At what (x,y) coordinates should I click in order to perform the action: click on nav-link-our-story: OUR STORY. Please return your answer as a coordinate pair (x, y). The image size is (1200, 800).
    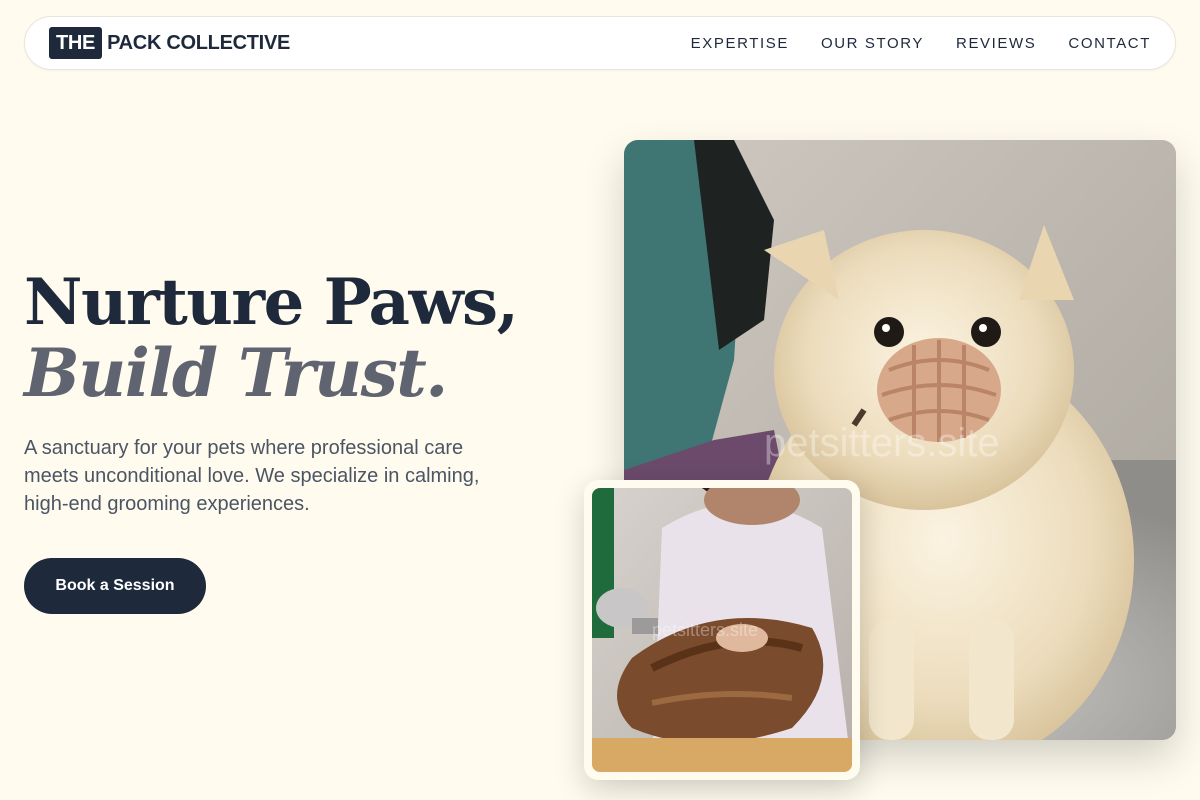
    Looking at the image, I should click on (872, 43).